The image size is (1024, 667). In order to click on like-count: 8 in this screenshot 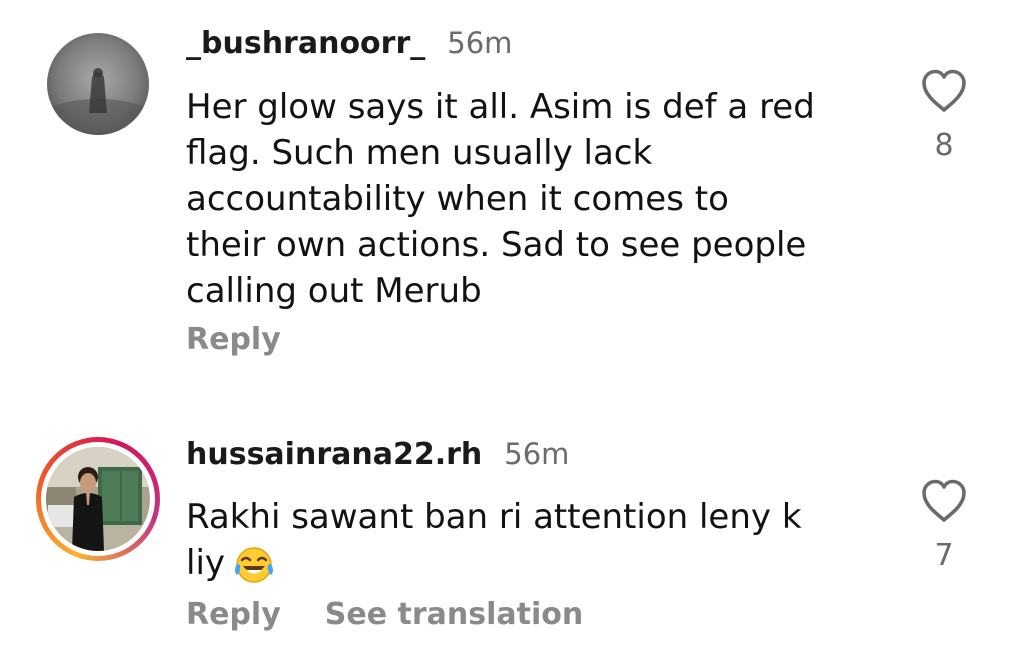, I will do `click(944, 145)`.